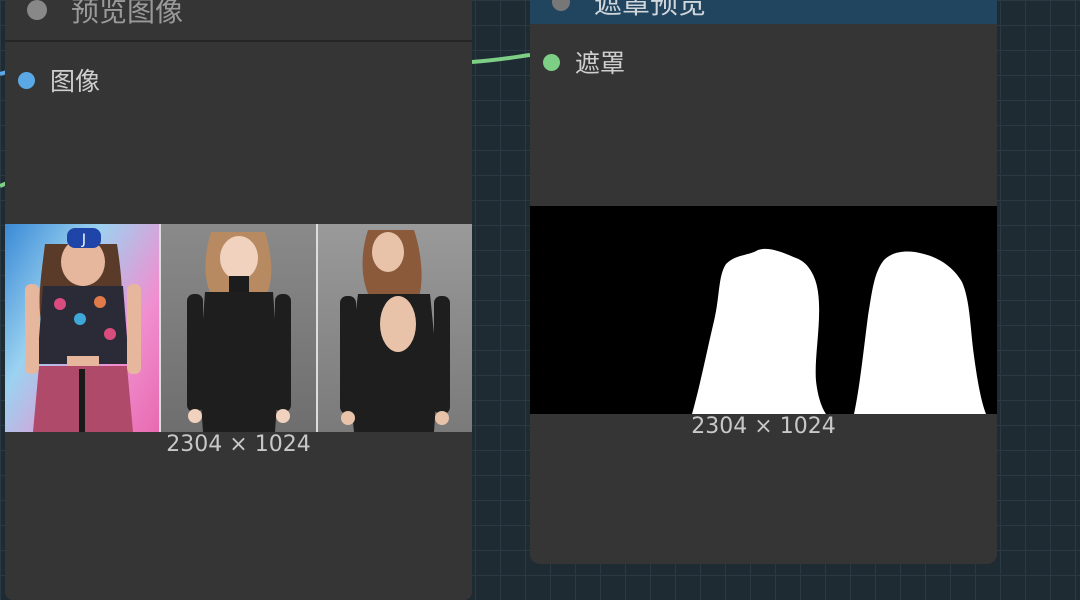  What do you see at coordinates (83, 240) in the screenshot?
I see `svg-text: J` at bounding box center [83, 240].